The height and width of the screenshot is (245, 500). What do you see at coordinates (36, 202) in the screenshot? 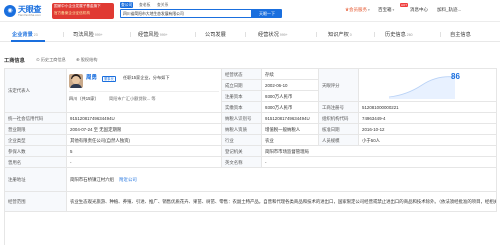
I see `business-scope-label: 经营范围` at bounding box center [36, 202].